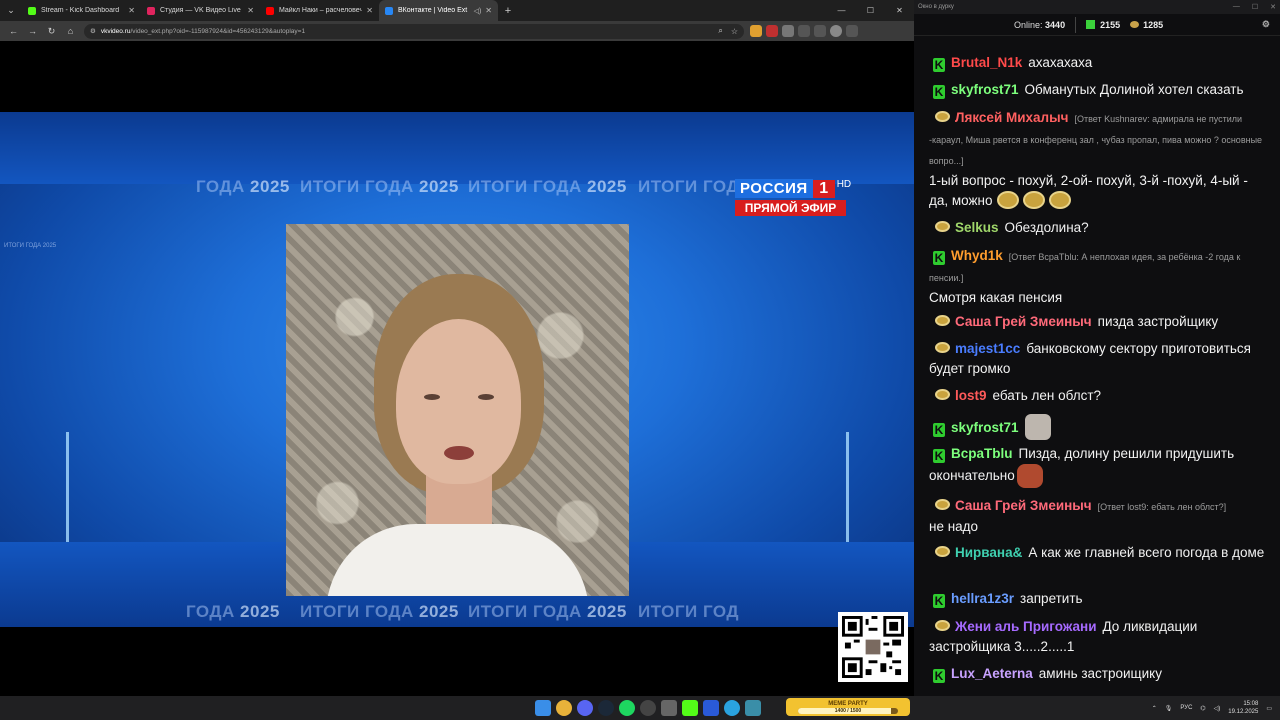 The height and width of the screenshot is (720, 1280). I want to click on chevron-up-icon: ⌃, so click(1154, 708).